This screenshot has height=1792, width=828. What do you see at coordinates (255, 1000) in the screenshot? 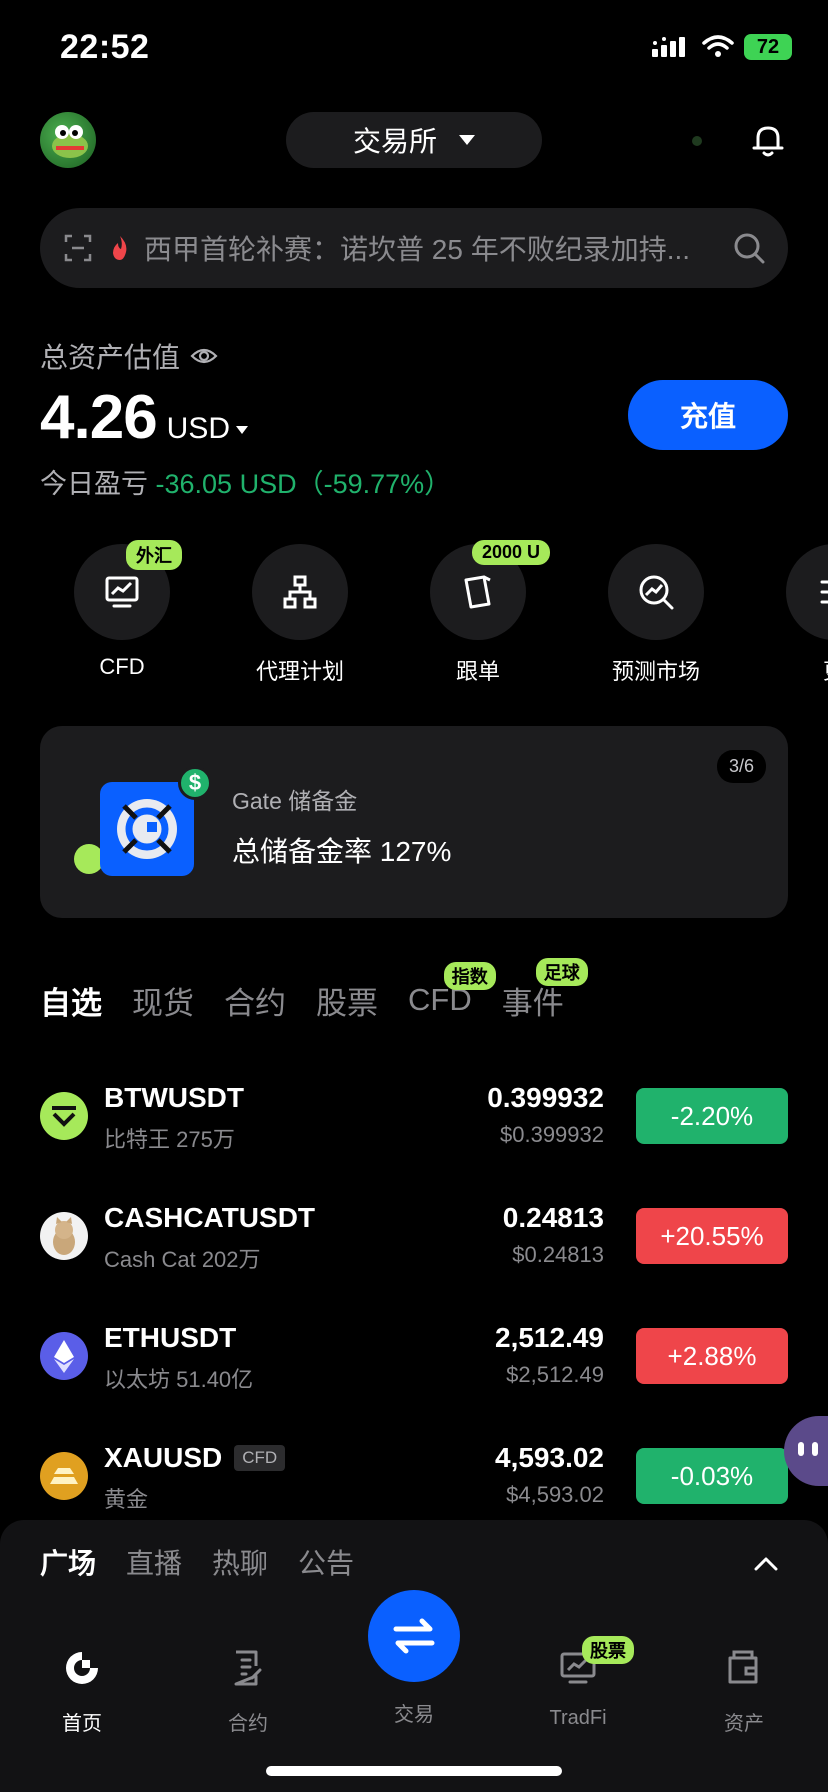
I see `tab-futures: 合约` at bounding box center [255, 1000].